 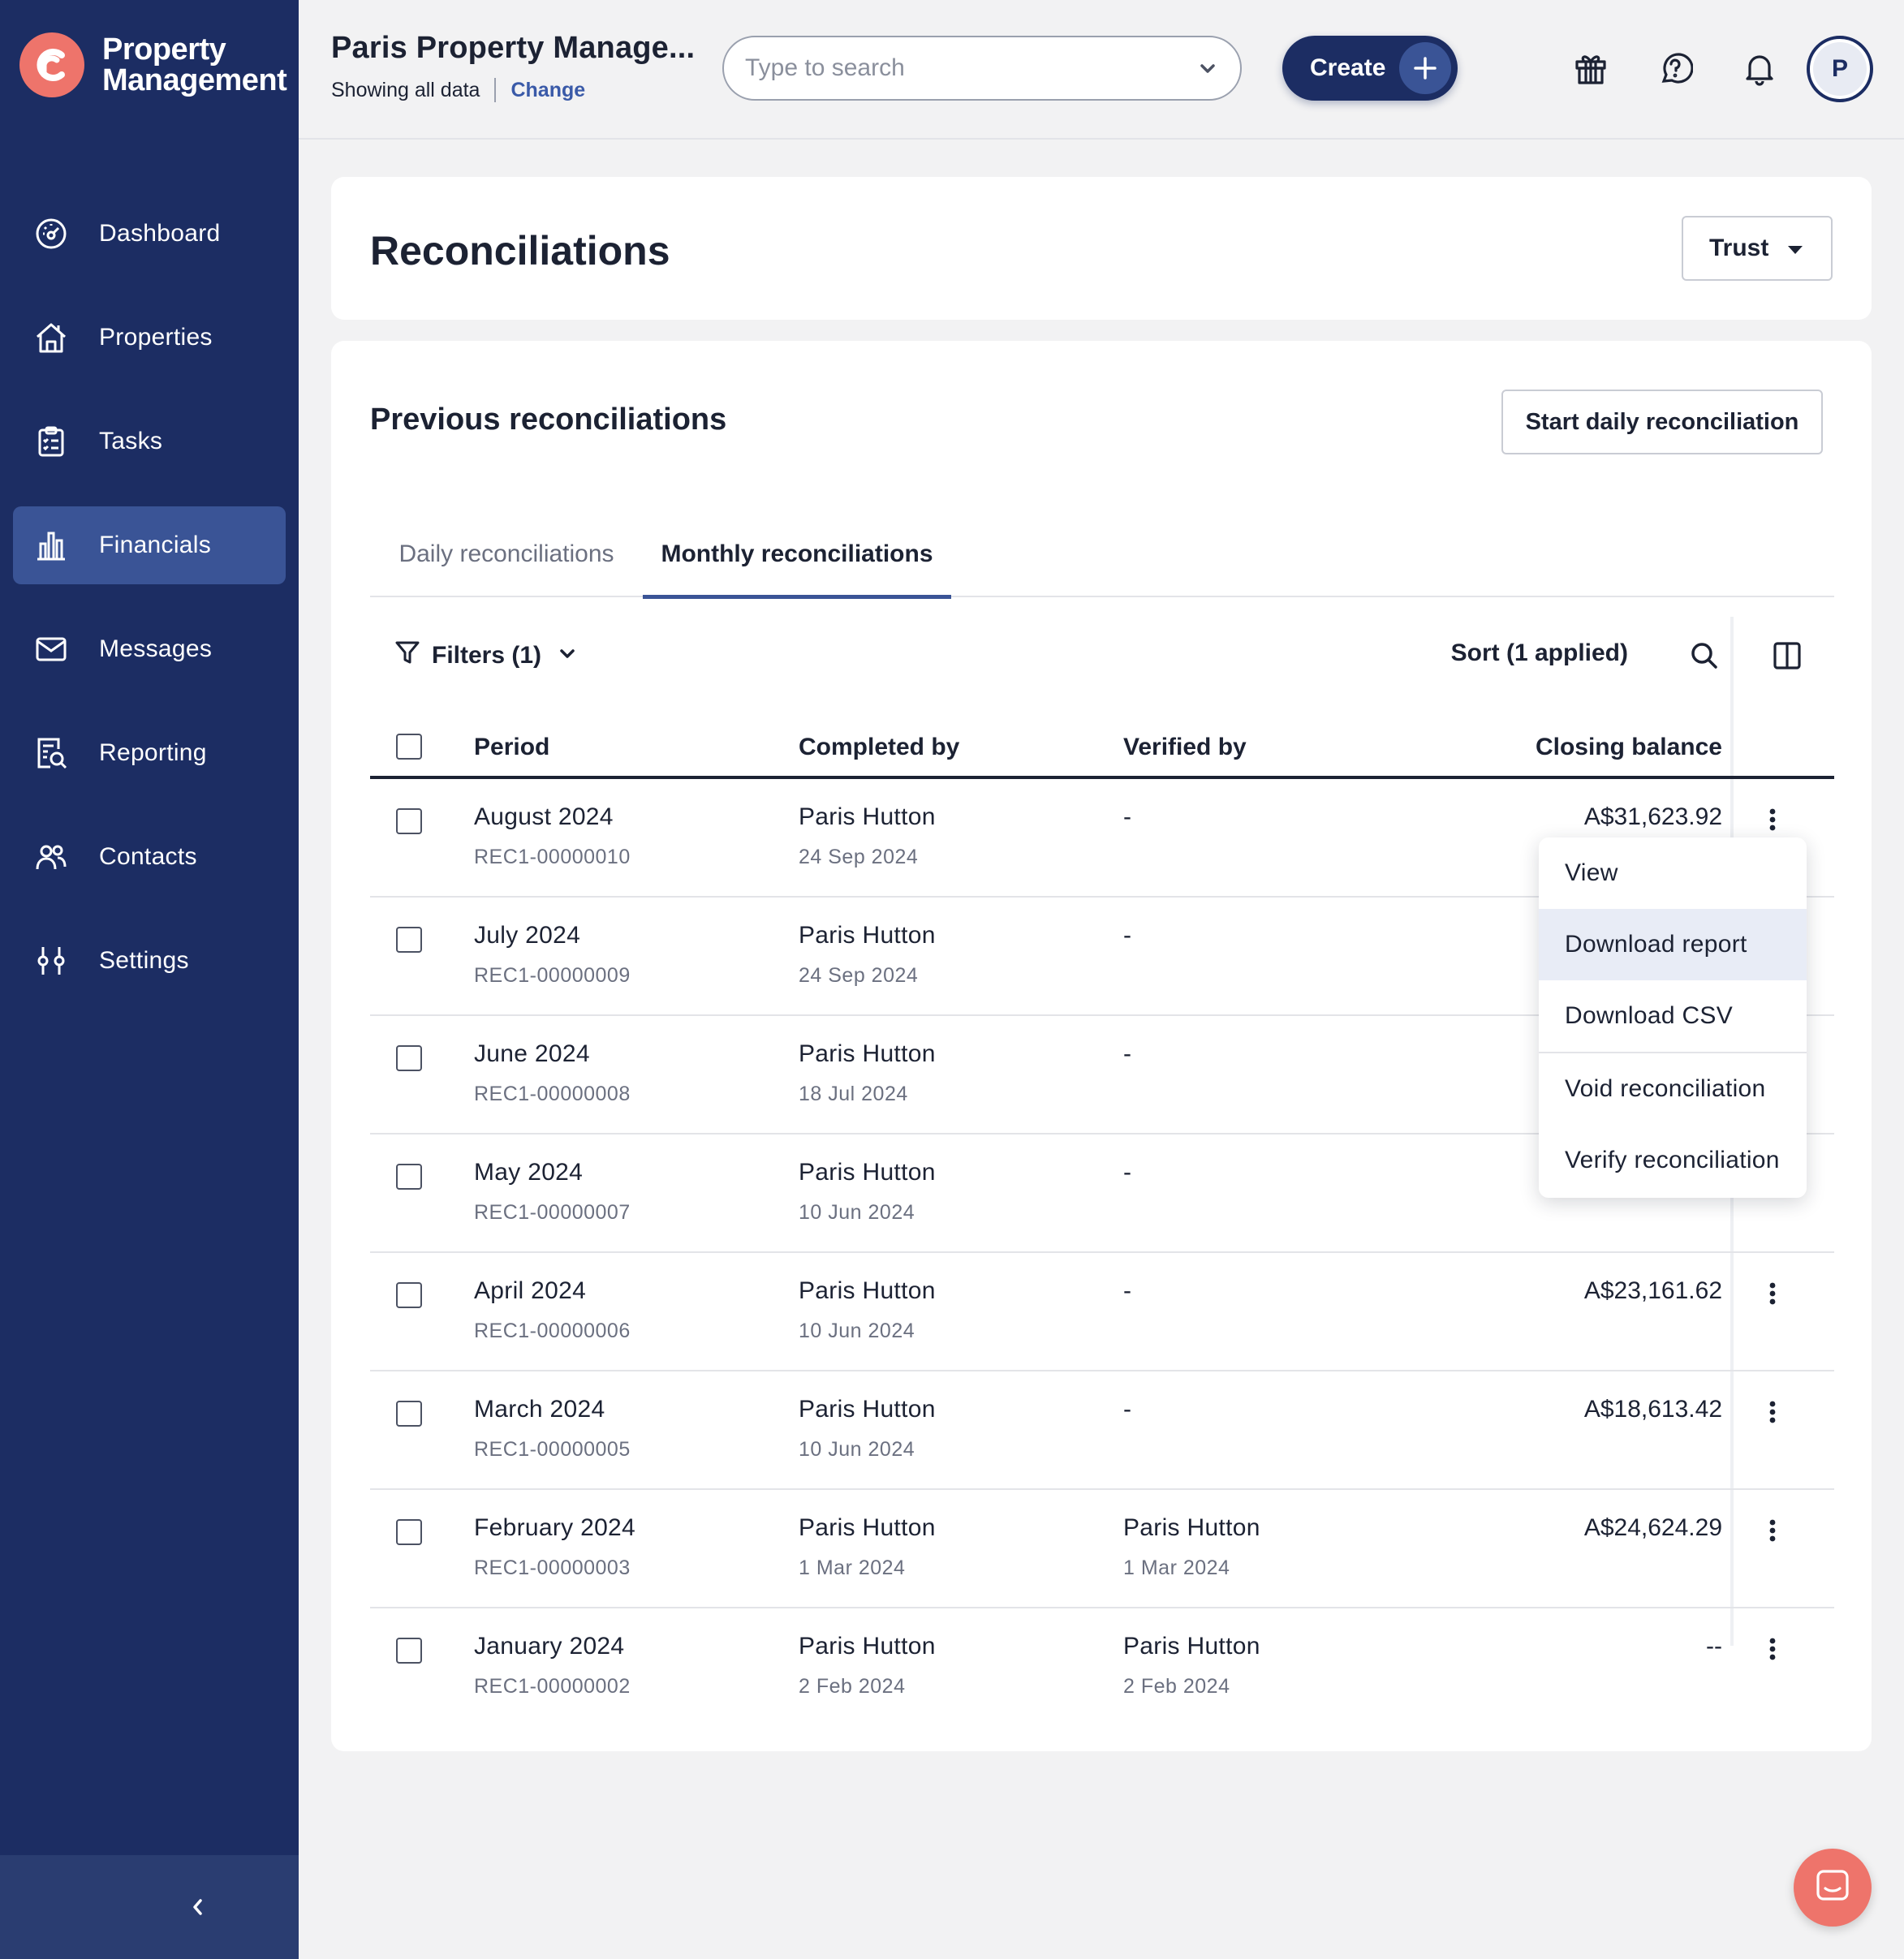 What do you see at coordinates (982, 69) in the screenshot?
I see `search-input: Type to search` at bounding box center [982, 69].